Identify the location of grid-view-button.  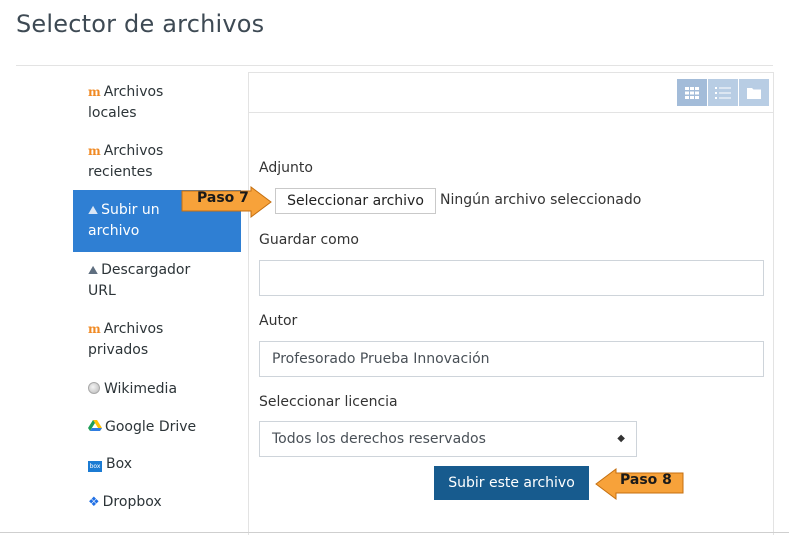
(692, 92).